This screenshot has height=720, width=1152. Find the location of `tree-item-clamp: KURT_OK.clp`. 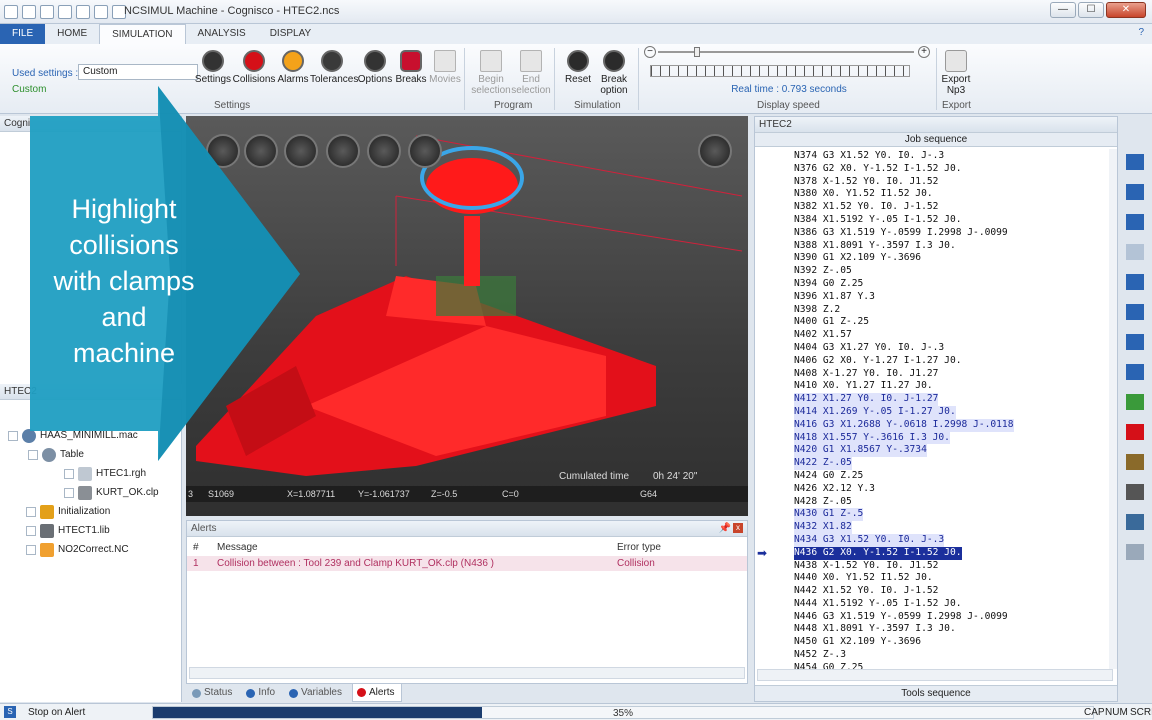

tree-item-clamp: KURT_OK.clp is located at coordinates (91, 492).